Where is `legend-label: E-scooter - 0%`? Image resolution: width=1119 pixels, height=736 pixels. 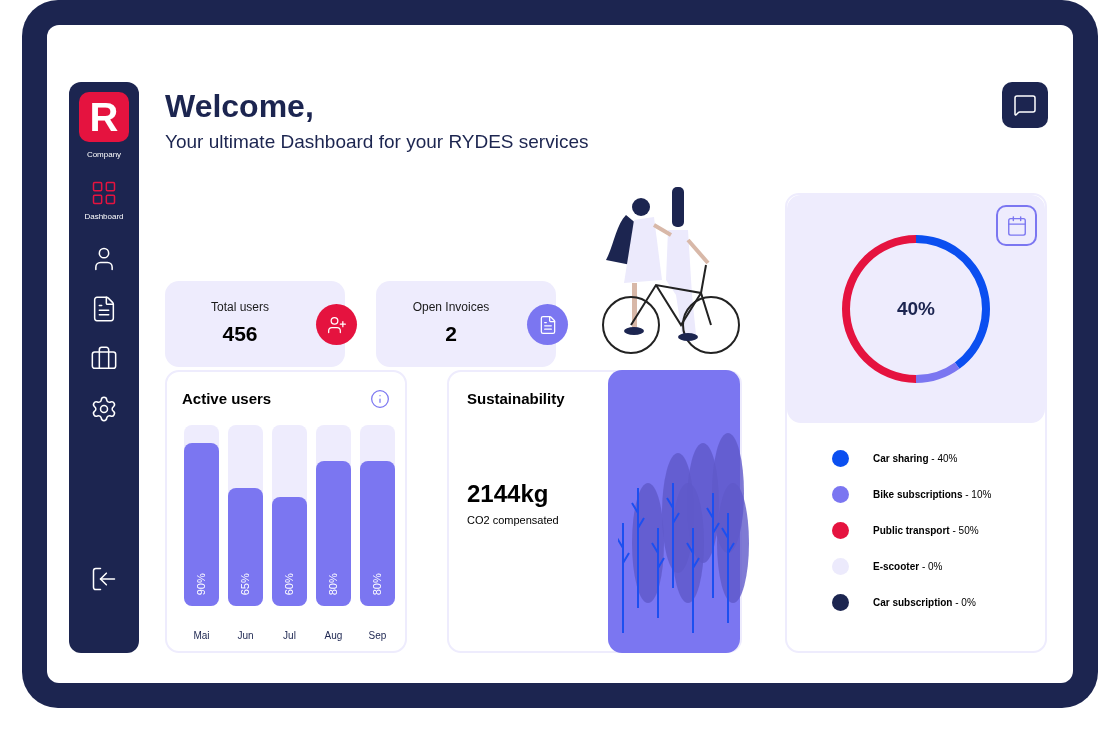
legend-label: E-scooter - 0% is located at coordinates (908, 567).